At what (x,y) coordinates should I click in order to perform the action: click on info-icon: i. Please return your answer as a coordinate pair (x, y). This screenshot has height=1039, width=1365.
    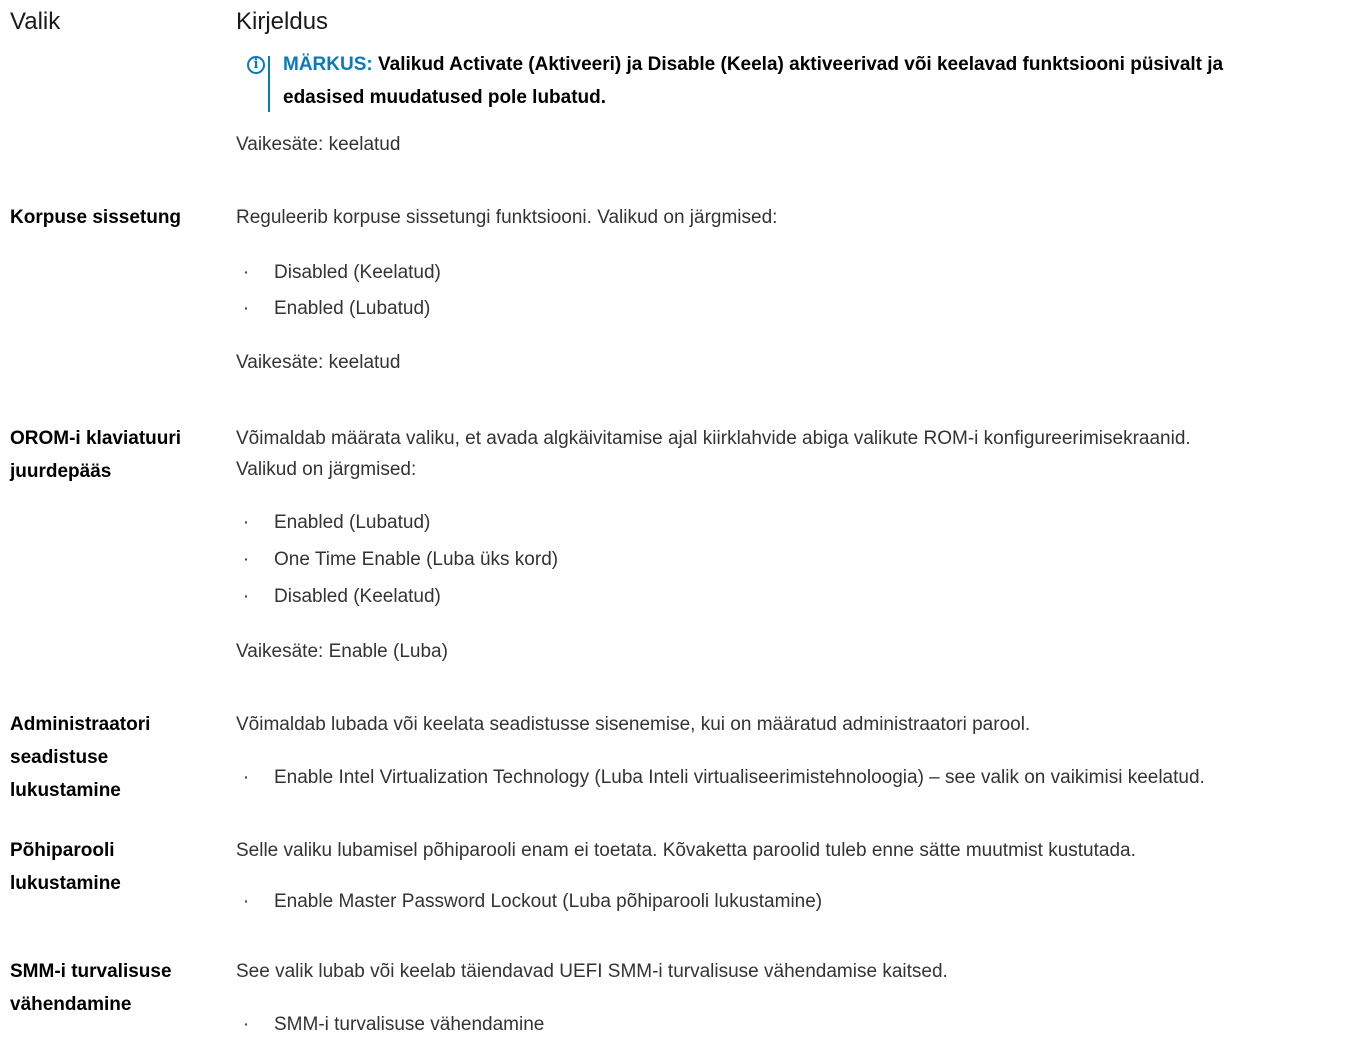
    Looking at the image, I should click on (256, 65).